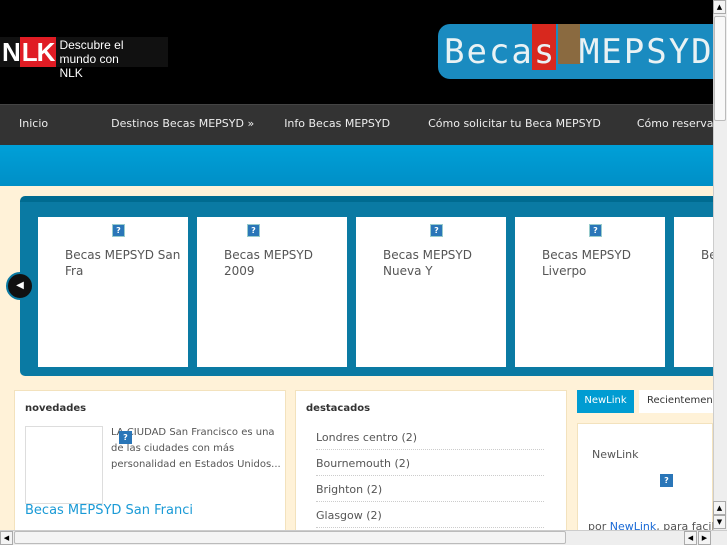 The height and width of the screenshot is (545, 727). I want to click on list-item: Londres centro (2), so click(430, 437).